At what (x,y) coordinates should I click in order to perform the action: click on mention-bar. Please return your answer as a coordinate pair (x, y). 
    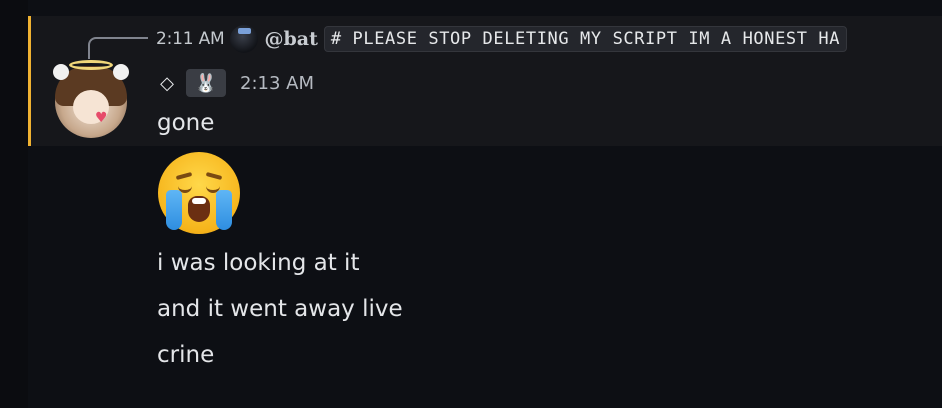
    Looking at the image, I should click on (29, 81).